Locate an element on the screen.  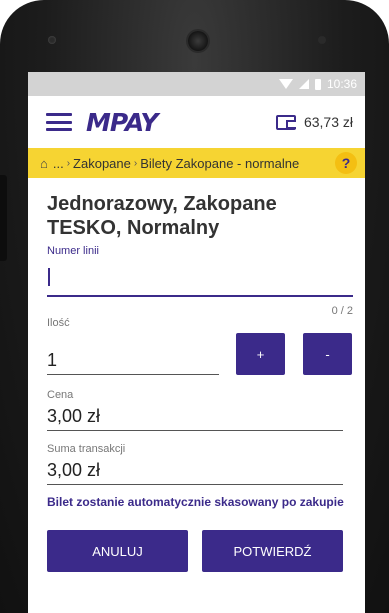
wallet-balance: 63,73 zł is located at coordinates (314, 122).